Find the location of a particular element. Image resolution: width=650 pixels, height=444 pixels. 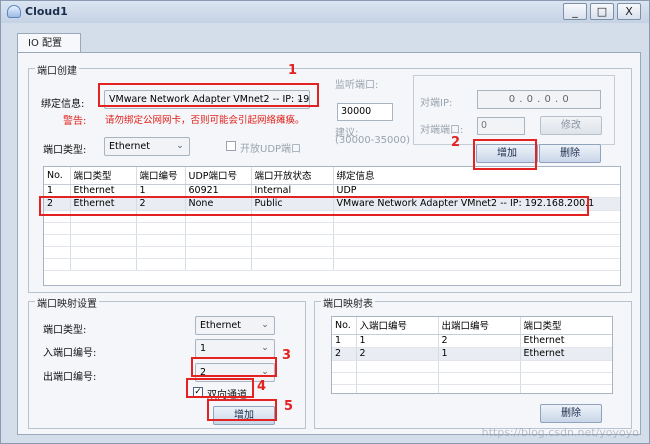

port-mapping-title: 端口映射设置 is located at coordinates (67, 302).